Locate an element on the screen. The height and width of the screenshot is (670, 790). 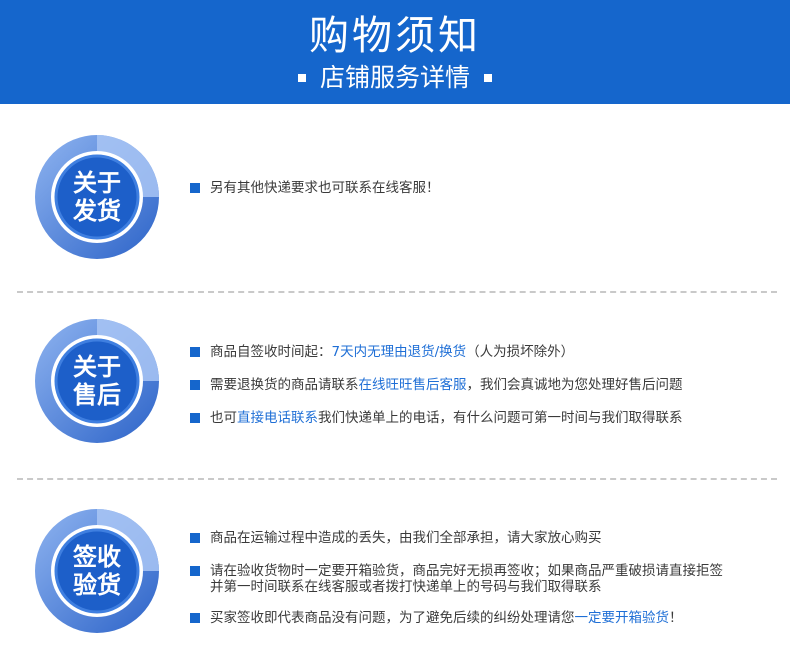
list-item: 另有其他快递要求也可联系在线客服！ is located at coordinates (315, 188).